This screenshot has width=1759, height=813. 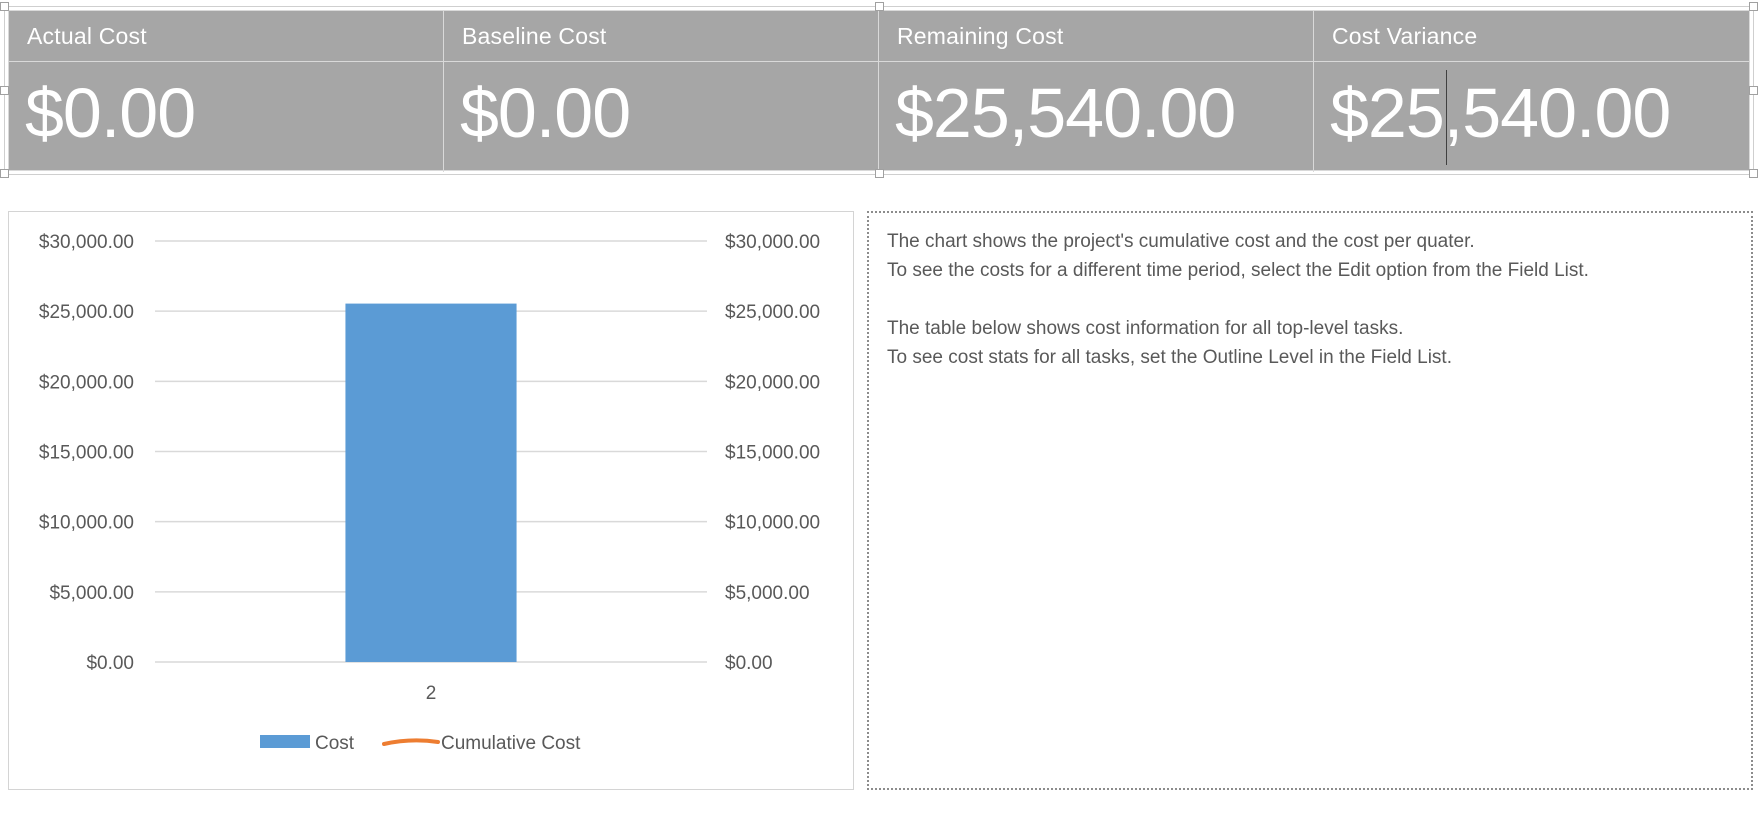 What do you see at coordinates (772, 242) in the screenshot?
I see `y-axis-right-tick-label: $30,000.00` at bounding box center [772, 242].